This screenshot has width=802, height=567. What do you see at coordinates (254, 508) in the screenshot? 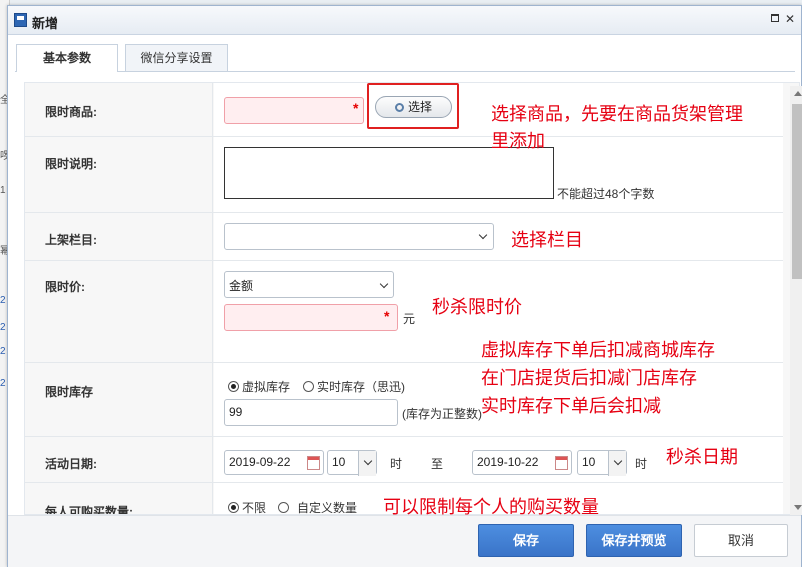
I see `limit-option-unlimited-label: 不限` at bounding box center [254, 508].